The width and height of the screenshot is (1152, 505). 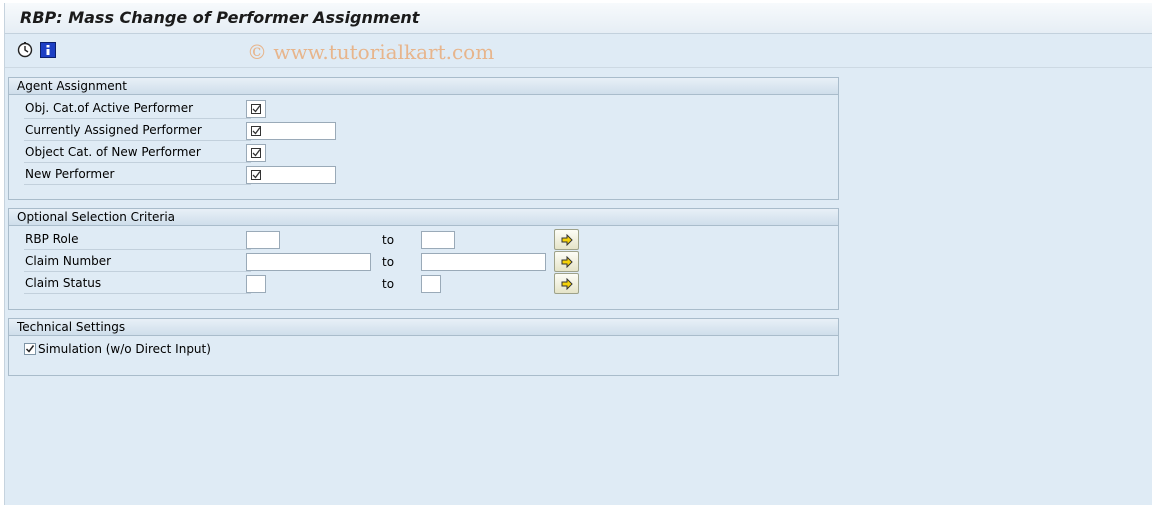 I want to click on active-performer-category-label: Obj. Cat.of Active Performer, so click(x=137, y=109).